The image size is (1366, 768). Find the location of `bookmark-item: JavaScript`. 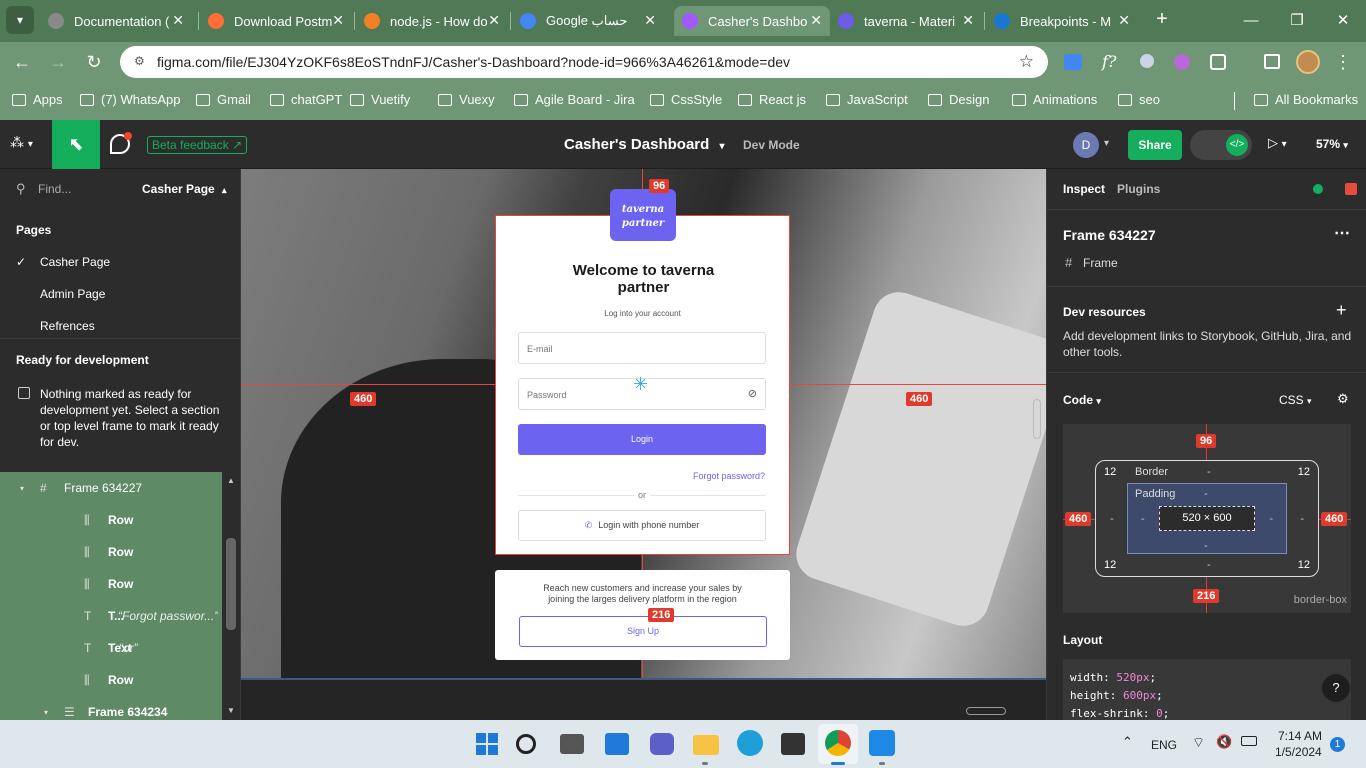

bookmark-item: JavaScript is located at coordinates (867, 99).